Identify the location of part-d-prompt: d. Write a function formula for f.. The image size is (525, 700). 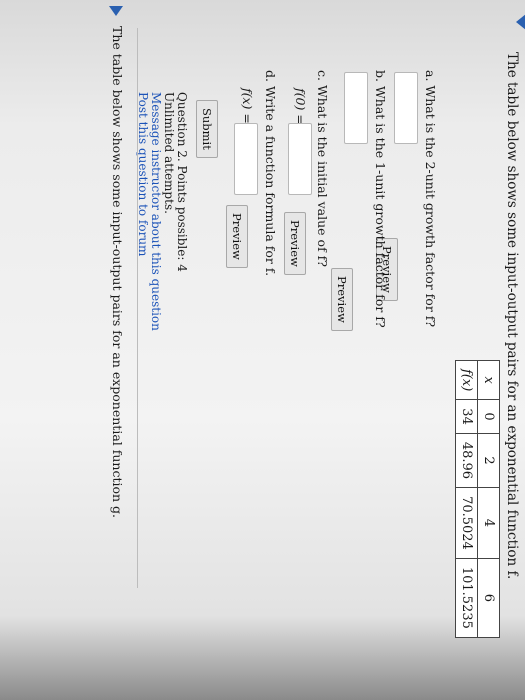
(270, 173).